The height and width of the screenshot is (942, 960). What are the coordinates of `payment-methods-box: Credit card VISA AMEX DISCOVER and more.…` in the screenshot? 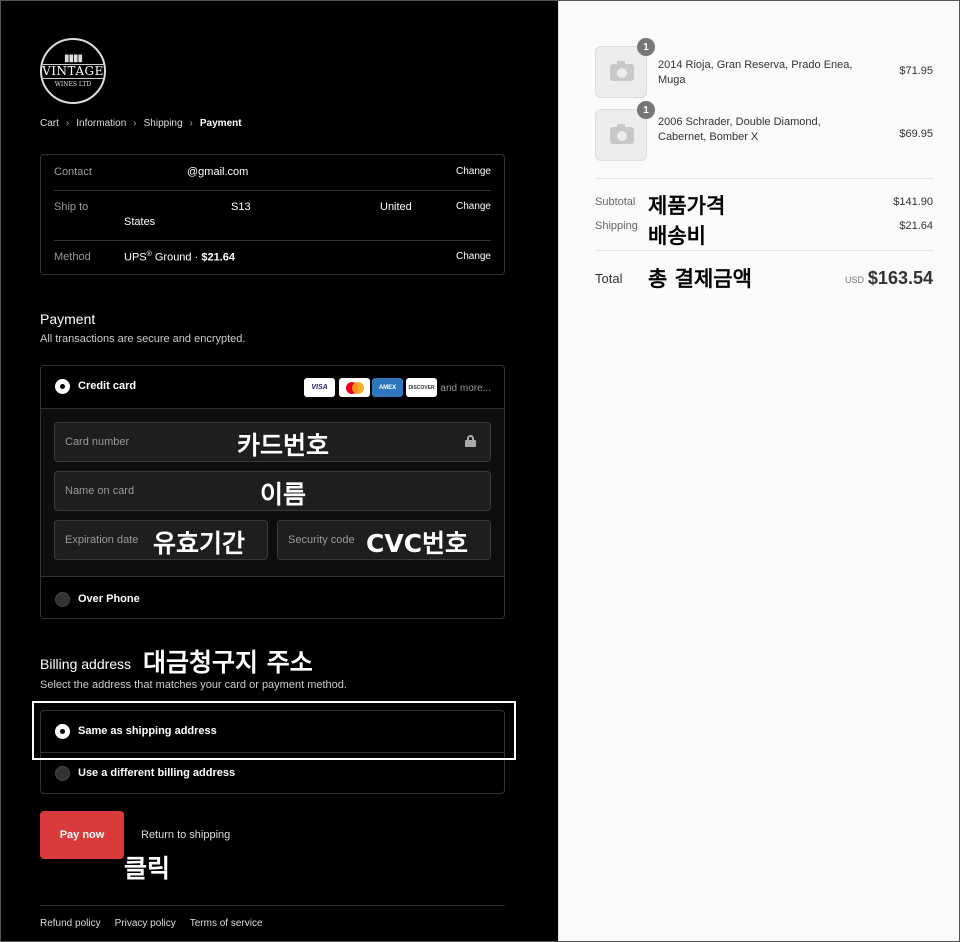 It's located at (272, 492).